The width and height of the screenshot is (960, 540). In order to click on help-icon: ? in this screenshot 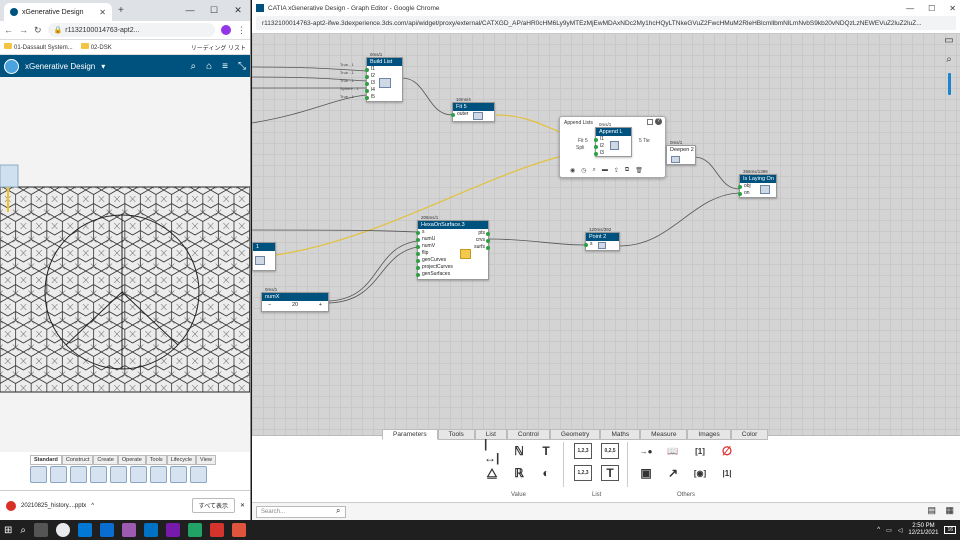, I will do `click(658, 121)`.